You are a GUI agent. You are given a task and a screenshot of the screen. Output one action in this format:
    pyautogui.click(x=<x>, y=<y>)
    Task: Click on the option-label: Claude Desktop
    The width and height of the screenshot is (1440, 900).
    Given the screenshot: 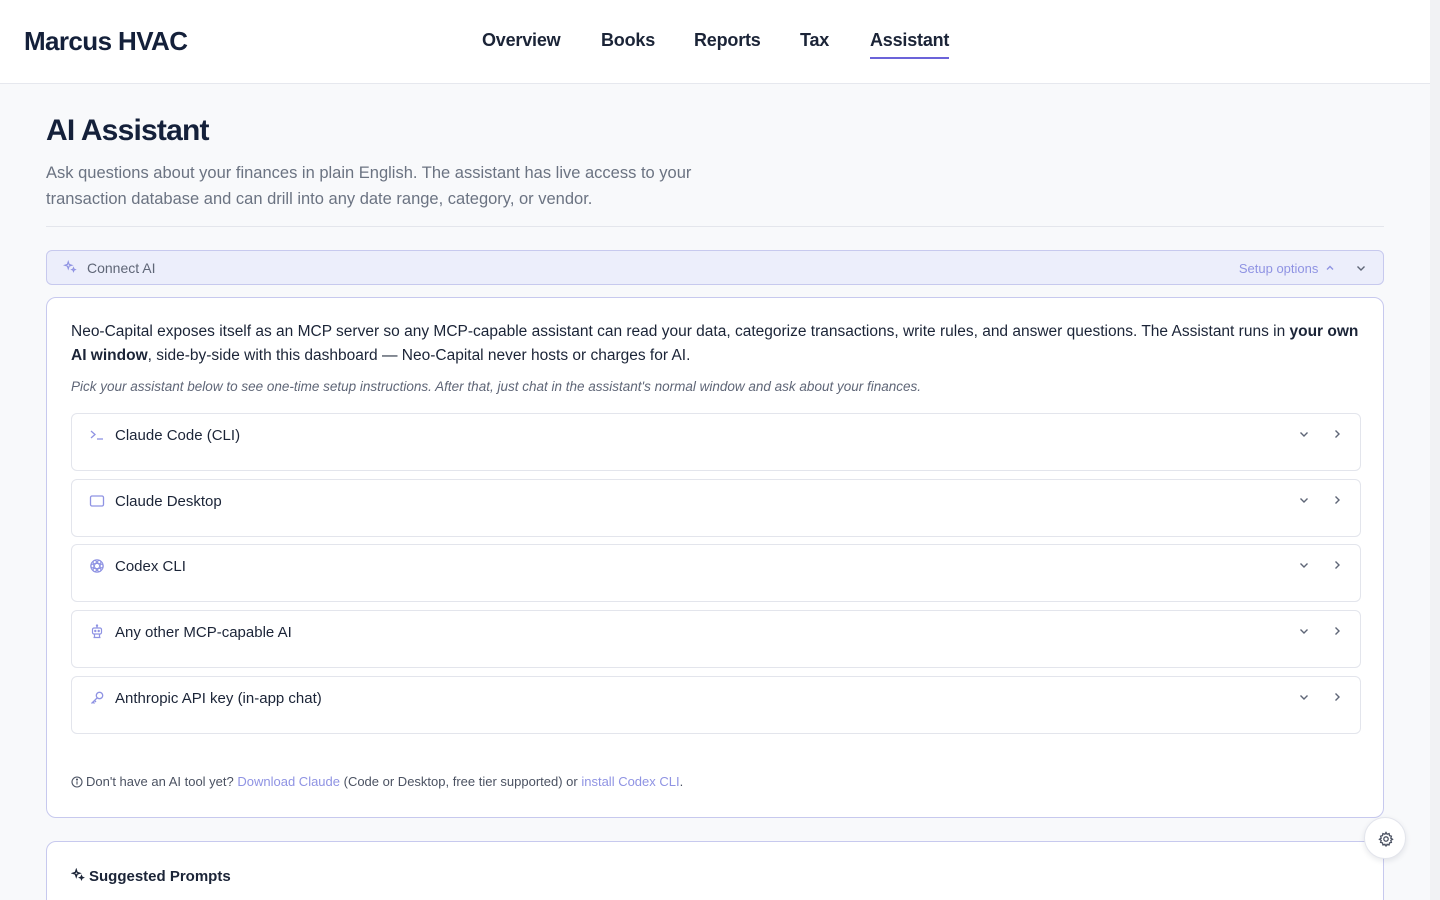 What is the action you would take?
    pyautogui.click(x=168, y=501)
    